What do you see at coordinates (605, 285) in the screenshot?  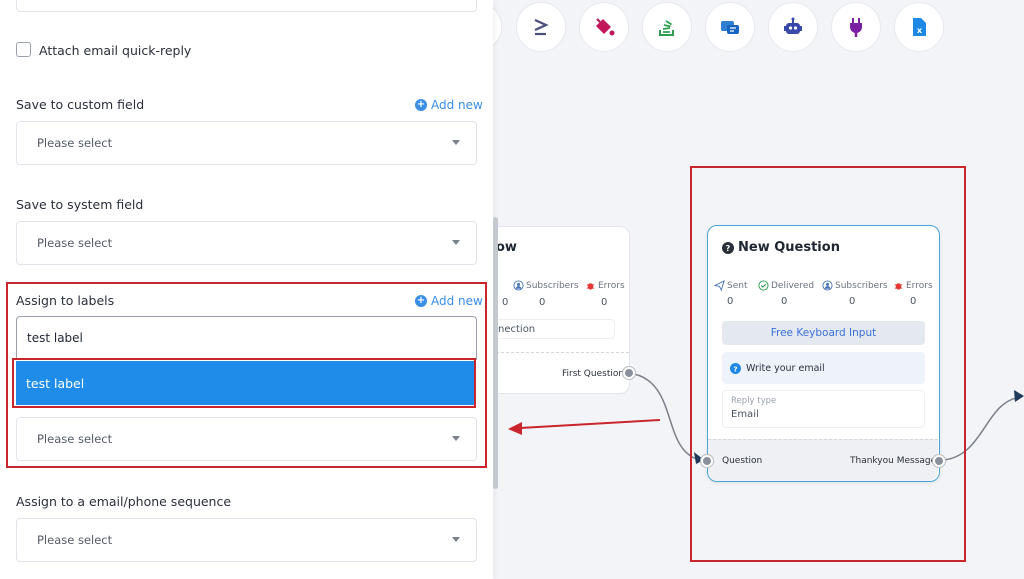 I see `stat-label-errors: Errors` at bounding box center [605, 285].